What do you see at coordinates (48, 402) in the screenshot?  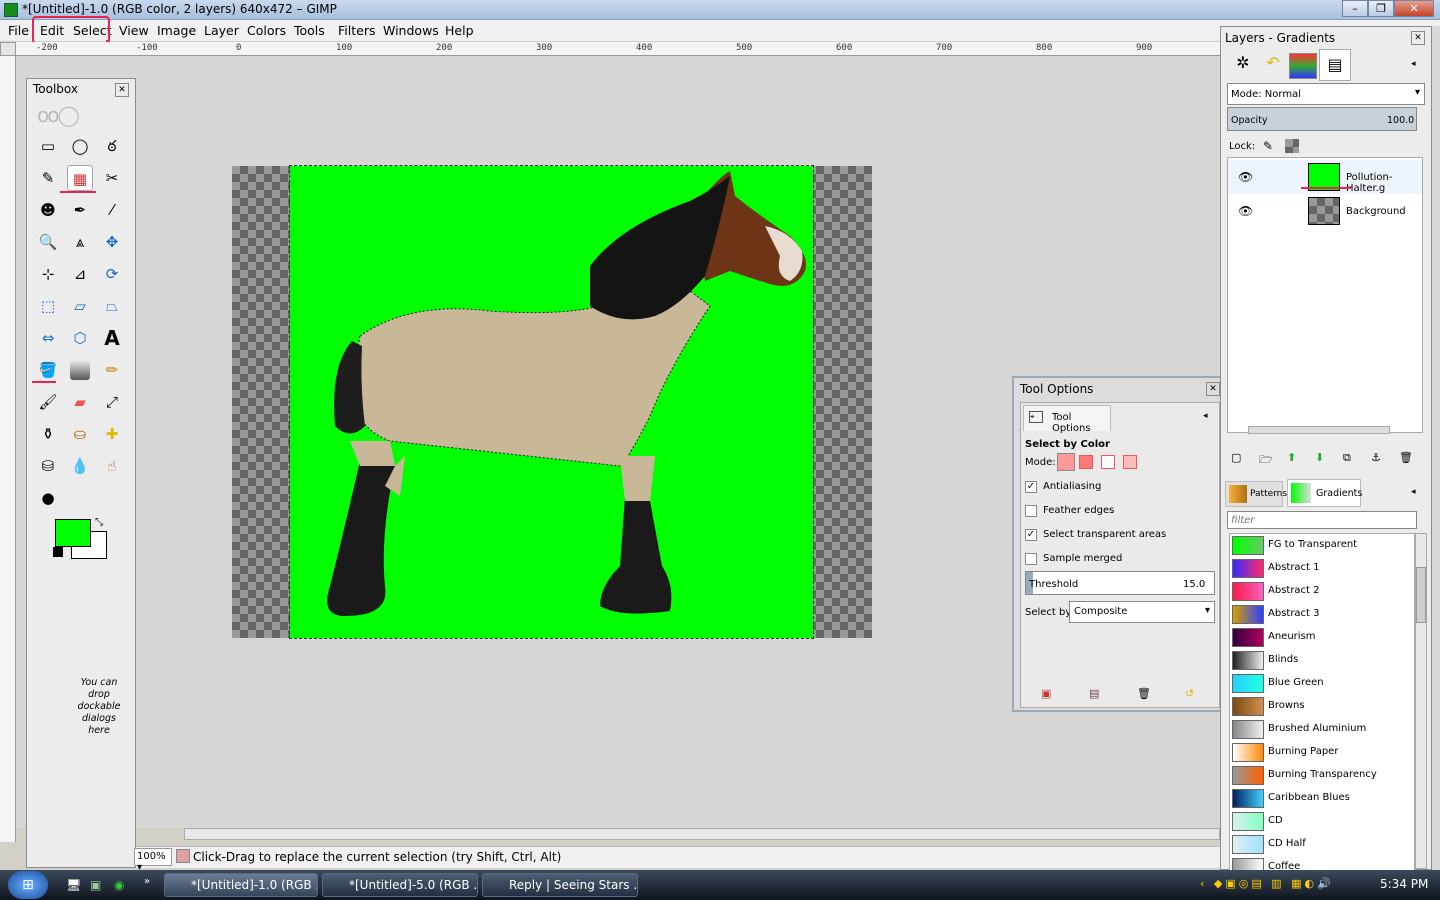 I see `paintbrush-tool: 🖌` at bounding box center [48, 402].